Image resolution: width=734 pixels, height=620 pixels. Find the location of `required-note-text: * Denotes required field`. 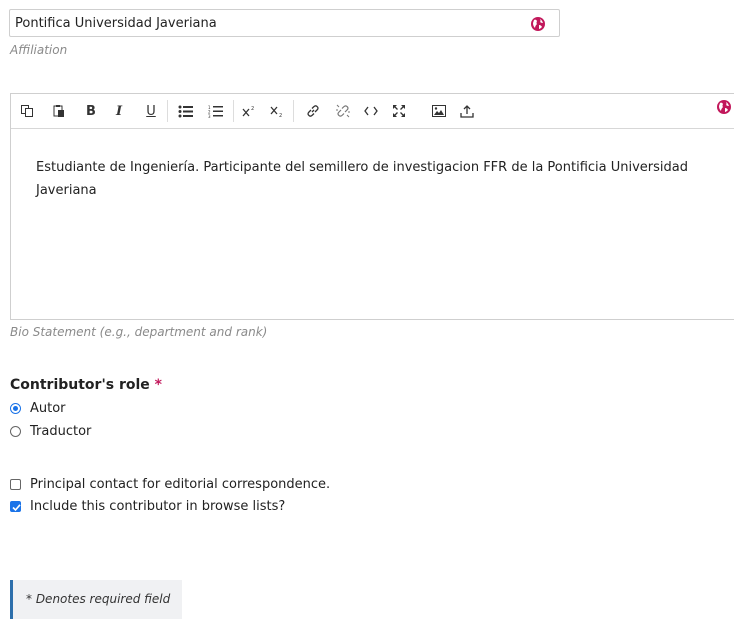

required-note-text: * Denotes required field is located at coordinates (98, 599).